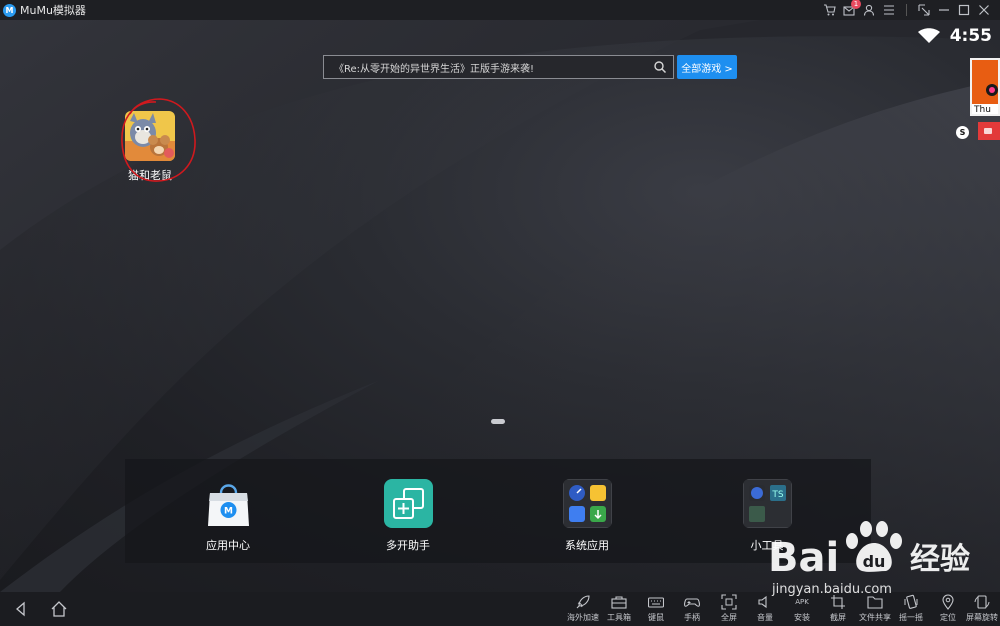 This screenshot has width=1000, height=626. What do you see at coordinates (765, 617) in the screenshot?
I see `tool-label: 音量` at bounding box center [765, 617].